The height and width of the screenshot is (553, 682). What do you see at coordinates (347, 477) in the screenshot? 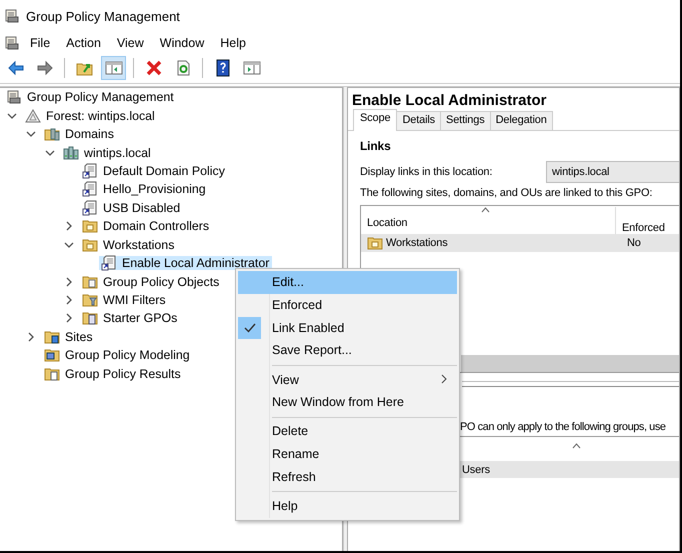
I see `context-menu-item: Refresh` at bounding box center [347, 477].